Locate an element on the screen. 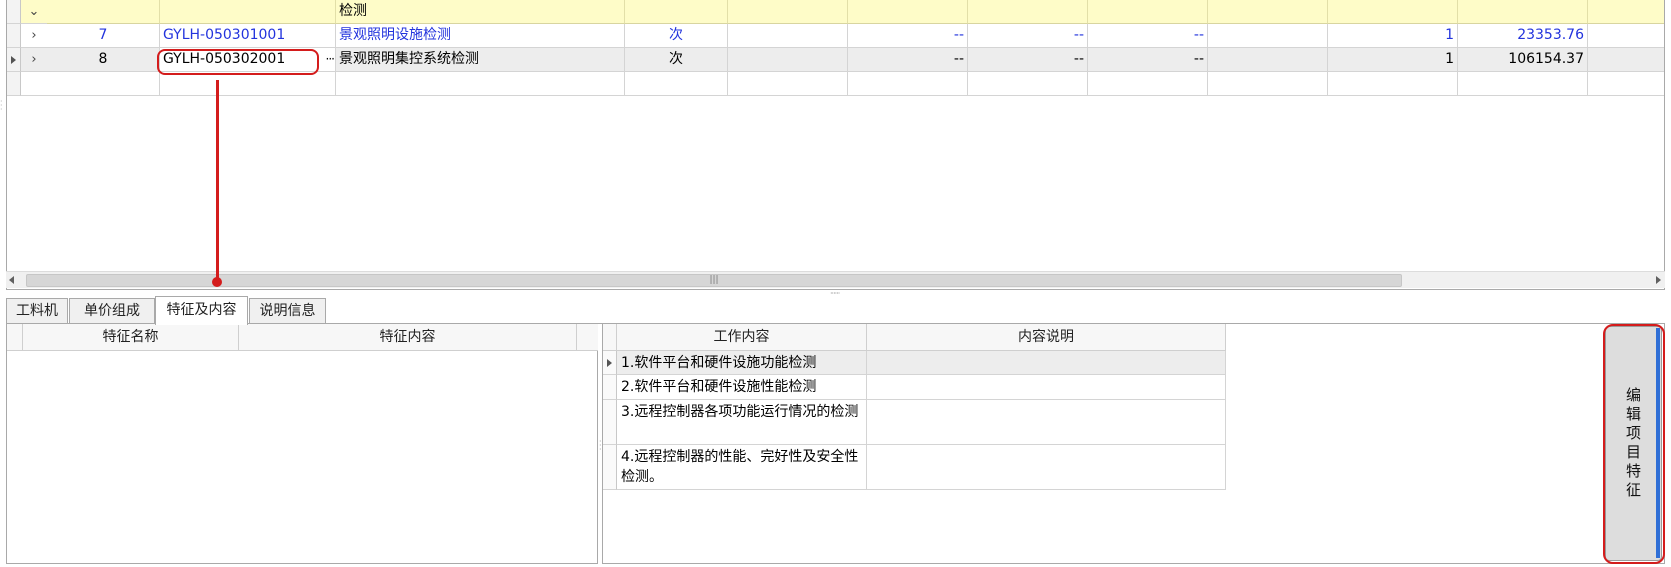 The width and height of the screenshot is (1671, 567). tab-notes: 说明信息 is located at coordinates (287, 311).